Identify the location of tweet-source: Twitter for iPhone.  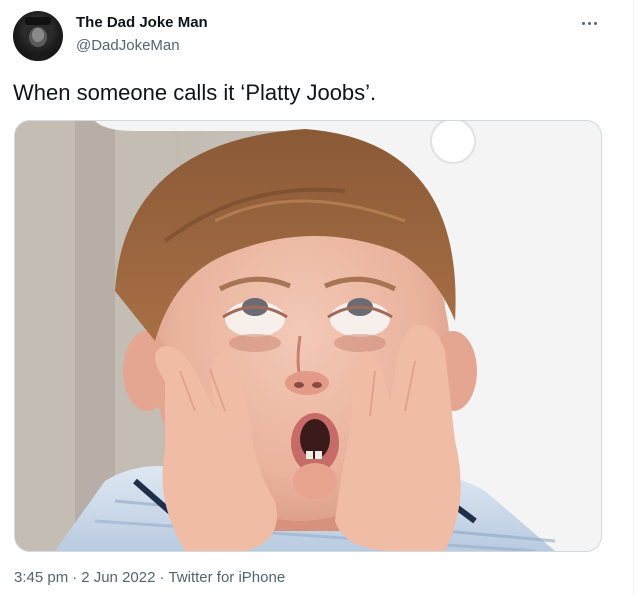
(226, 577).